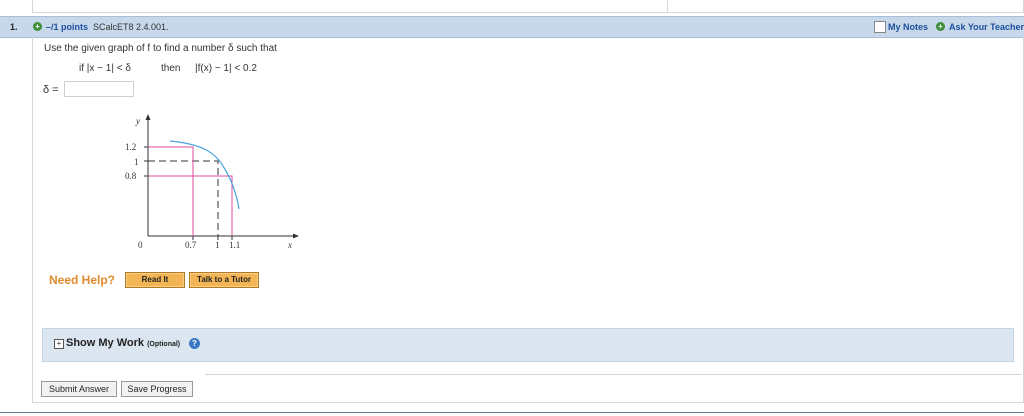 This screenshot has width=1024, height=416. I want to click on submit-answer-button: Submit Answer, so click(79, 389).